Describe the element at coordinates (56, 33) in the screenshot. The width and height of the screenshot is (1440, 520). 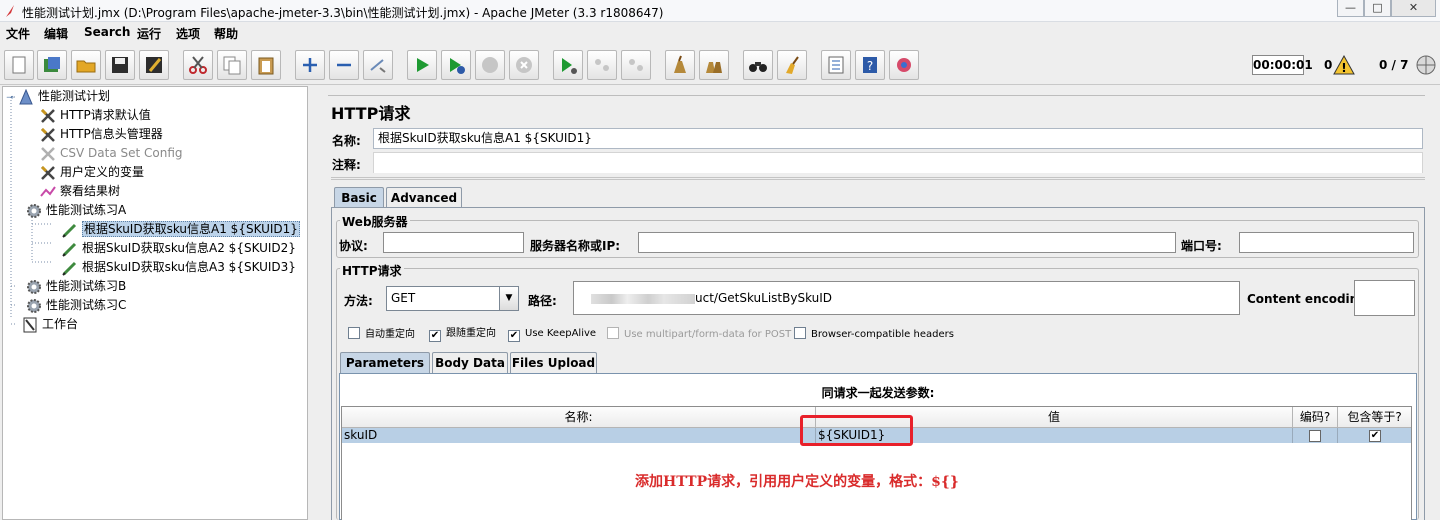
I see `menu-edit: 编辑` at that location.